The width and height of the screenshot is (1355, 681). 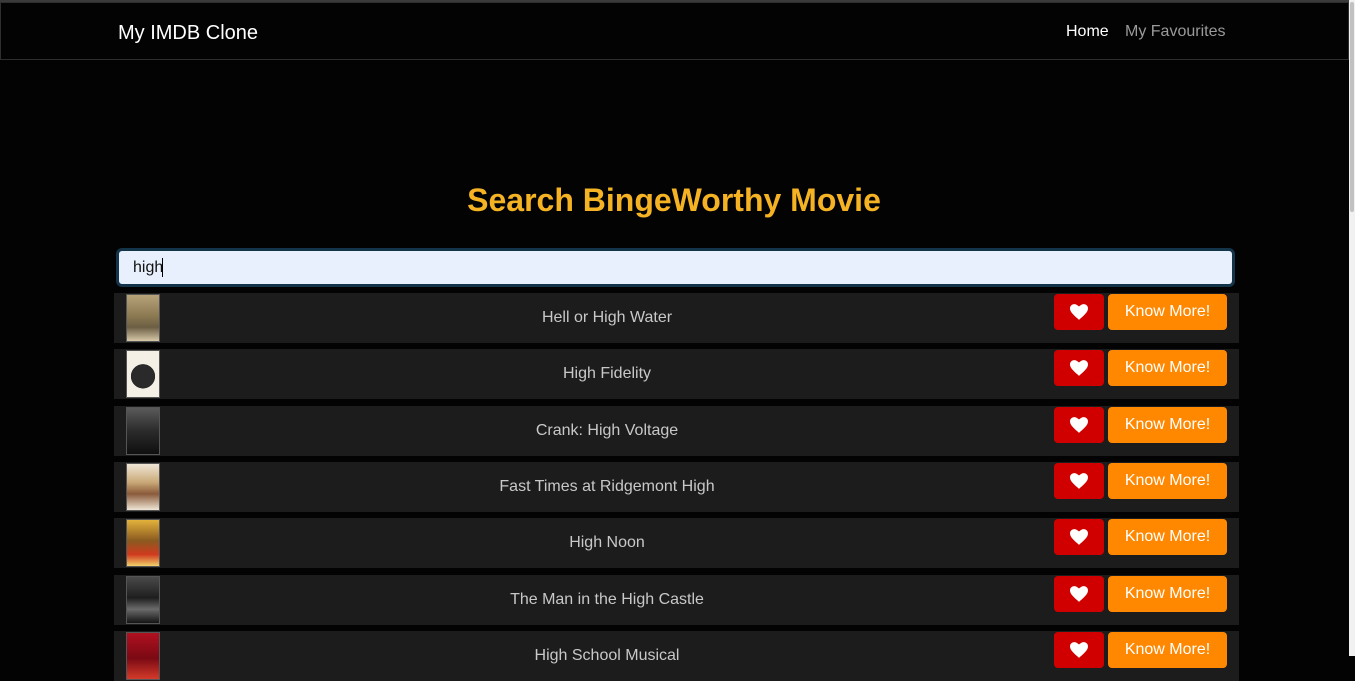 What do you see at coordinates (162, 267) in the screenshot?
I see `text-cursor` at bounding box center [162, 267].